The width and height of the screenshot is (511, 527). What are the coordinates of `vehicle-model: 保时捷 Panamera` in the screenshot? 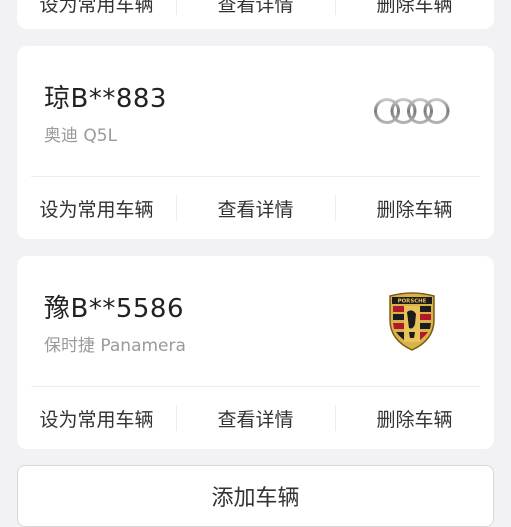 It's located at (115, 346).